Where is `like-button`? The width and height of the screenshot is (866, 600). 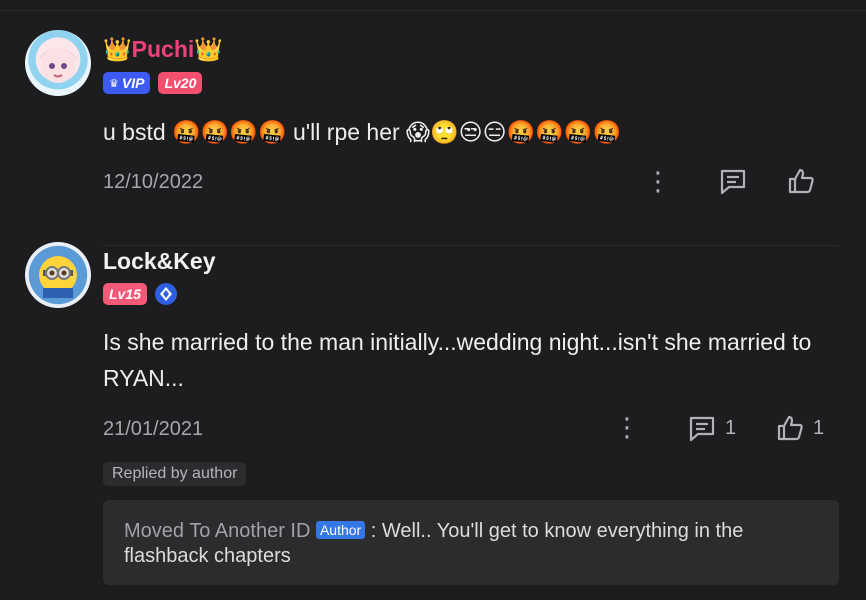
like-button is located at coordinates (801, 181).